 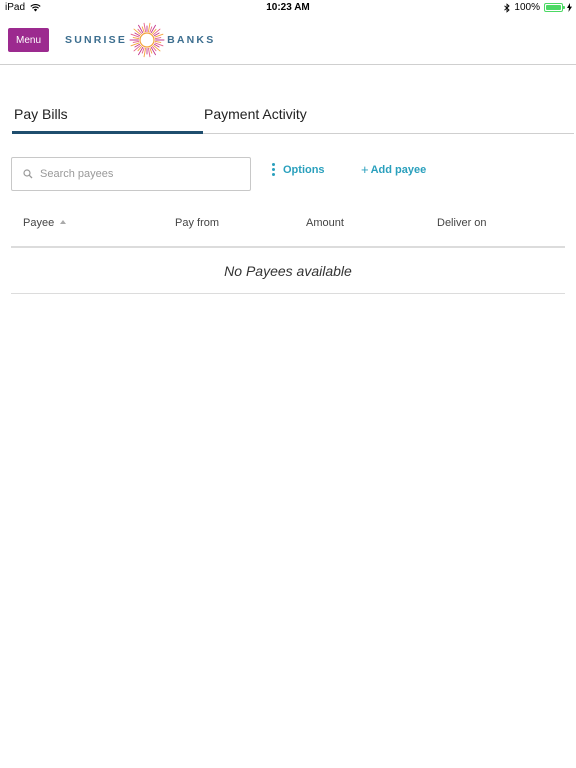 I want to click on sort-ascending-icon, so click(x=63, y=222).